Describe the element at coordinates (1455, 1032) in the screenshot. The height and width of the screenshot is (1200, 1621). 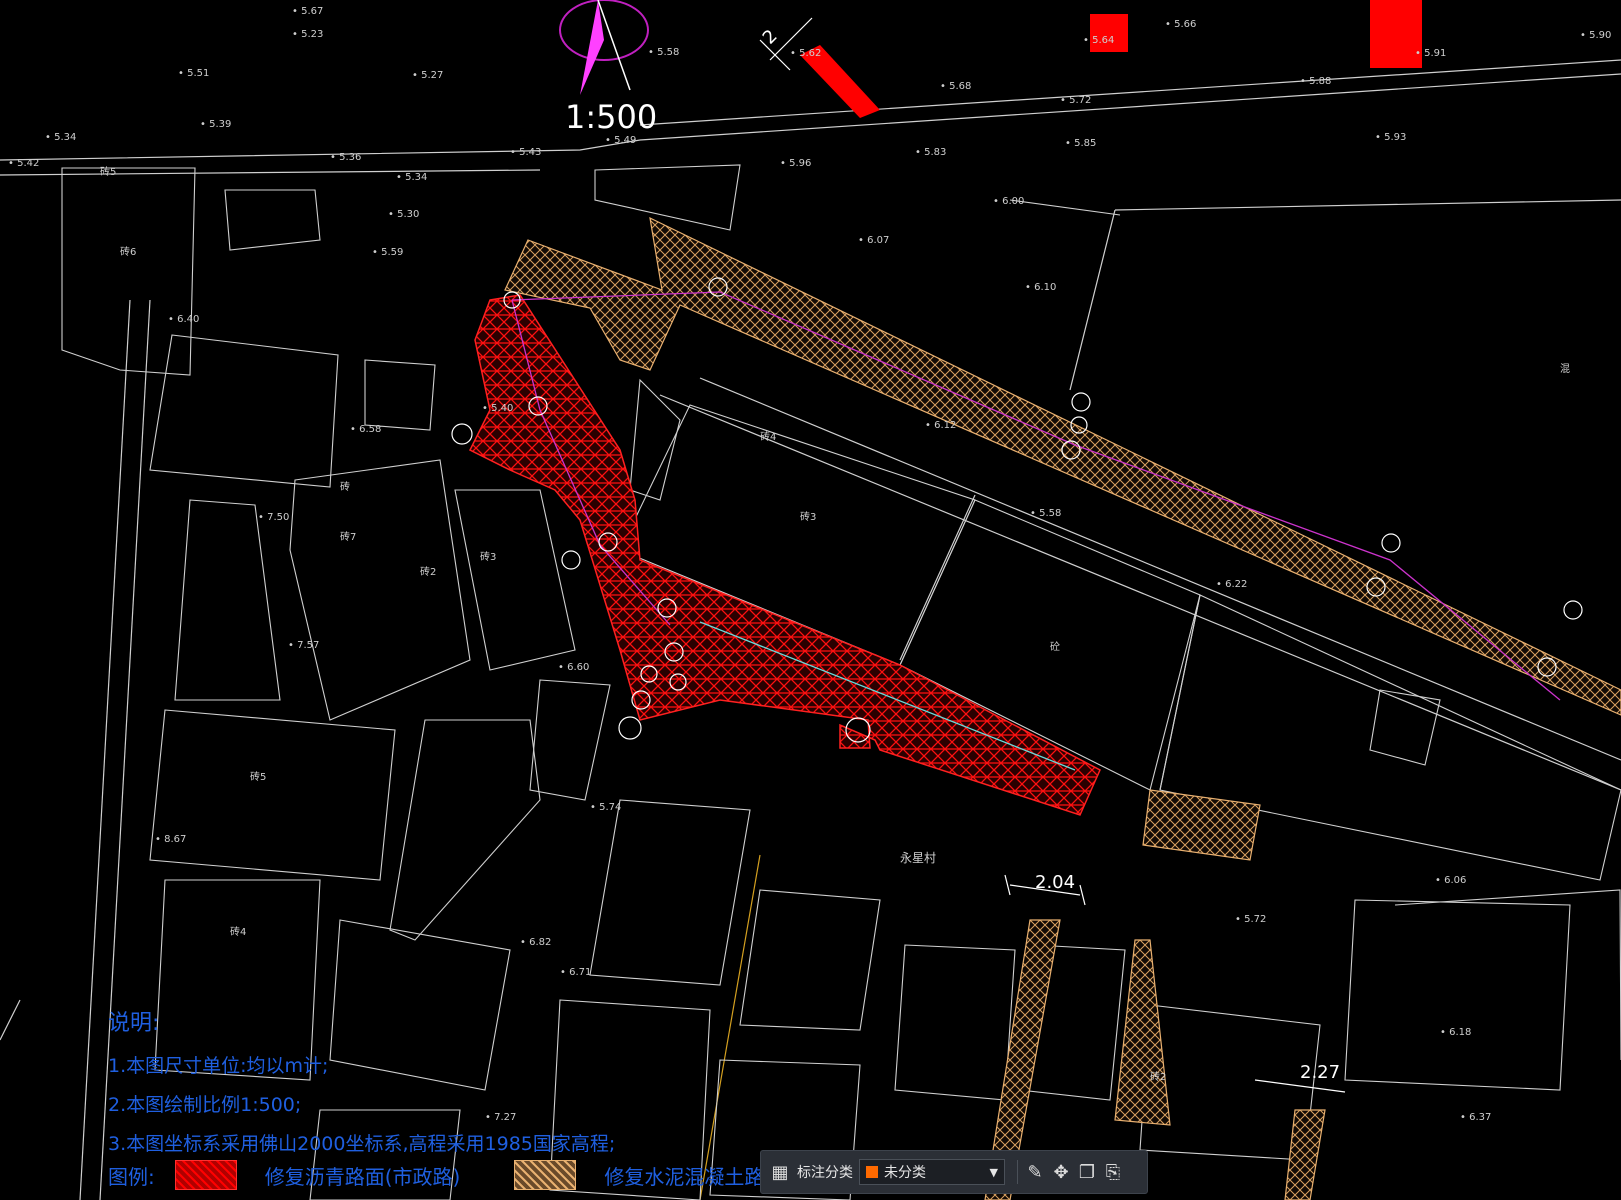
I see `elevation-label: • 6.18` at that location.